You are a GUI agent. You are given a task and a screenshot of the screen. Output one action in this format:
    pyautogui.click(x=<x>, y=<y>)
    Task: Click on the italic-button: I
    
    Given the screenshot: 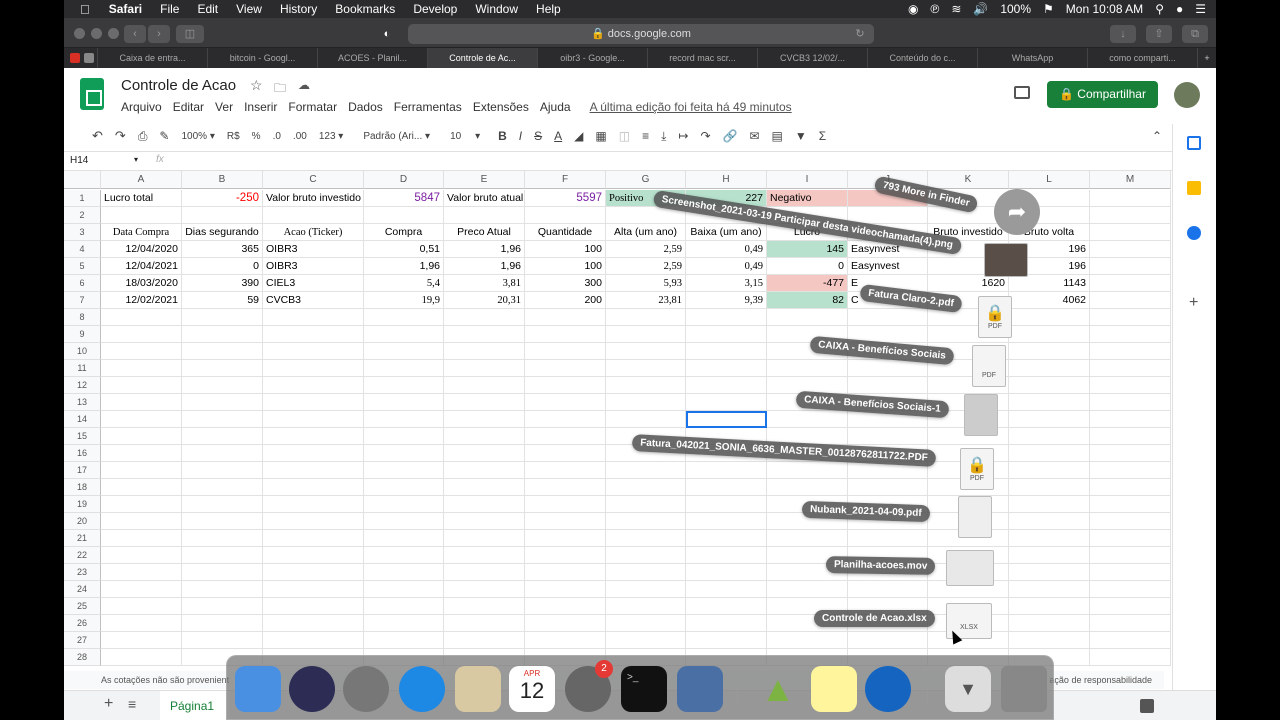 What is the action you would take?
    pyautogui.click(x=520, y=136)
    